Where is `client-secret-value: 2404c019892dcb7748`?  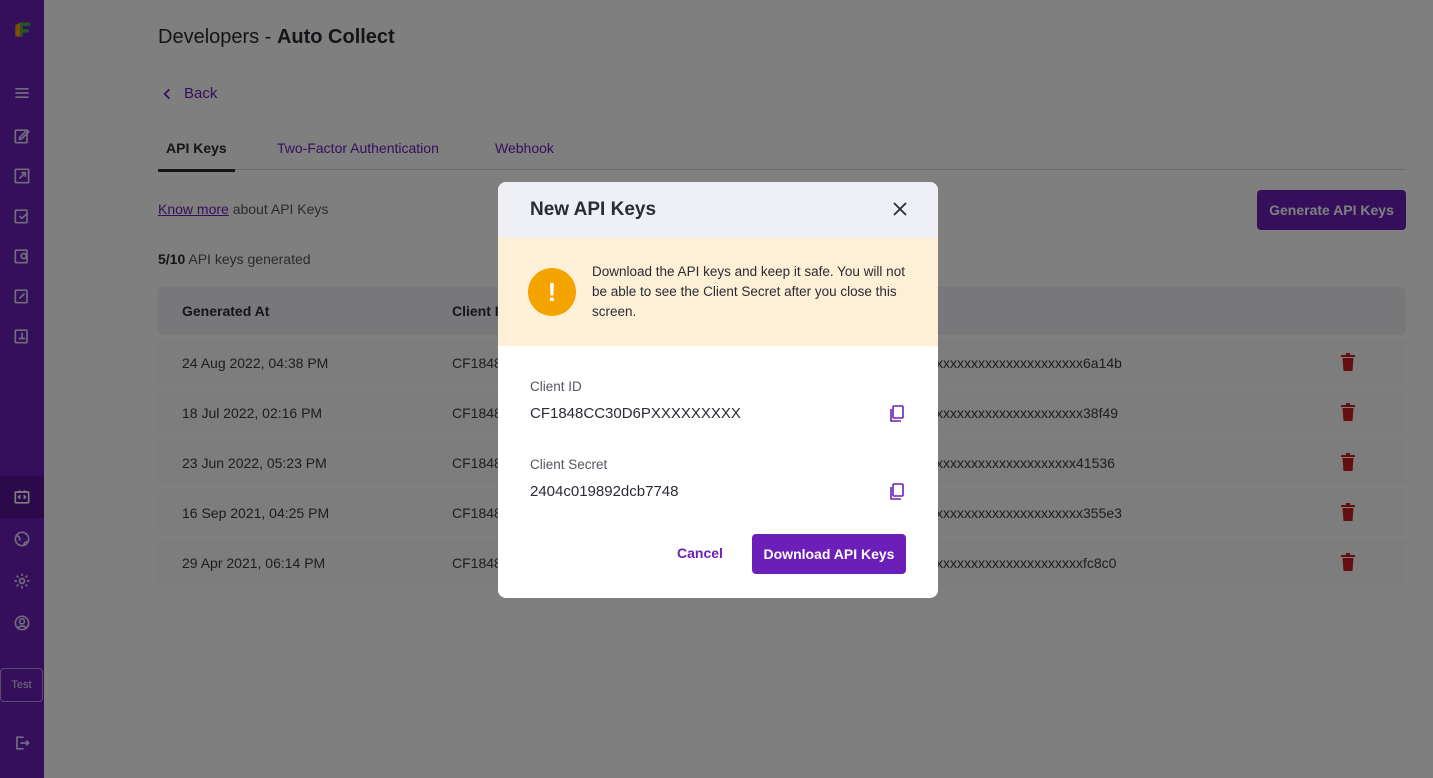 client-secret-value: 2404c019892dcb7748 is located at coordinates (604, 491).